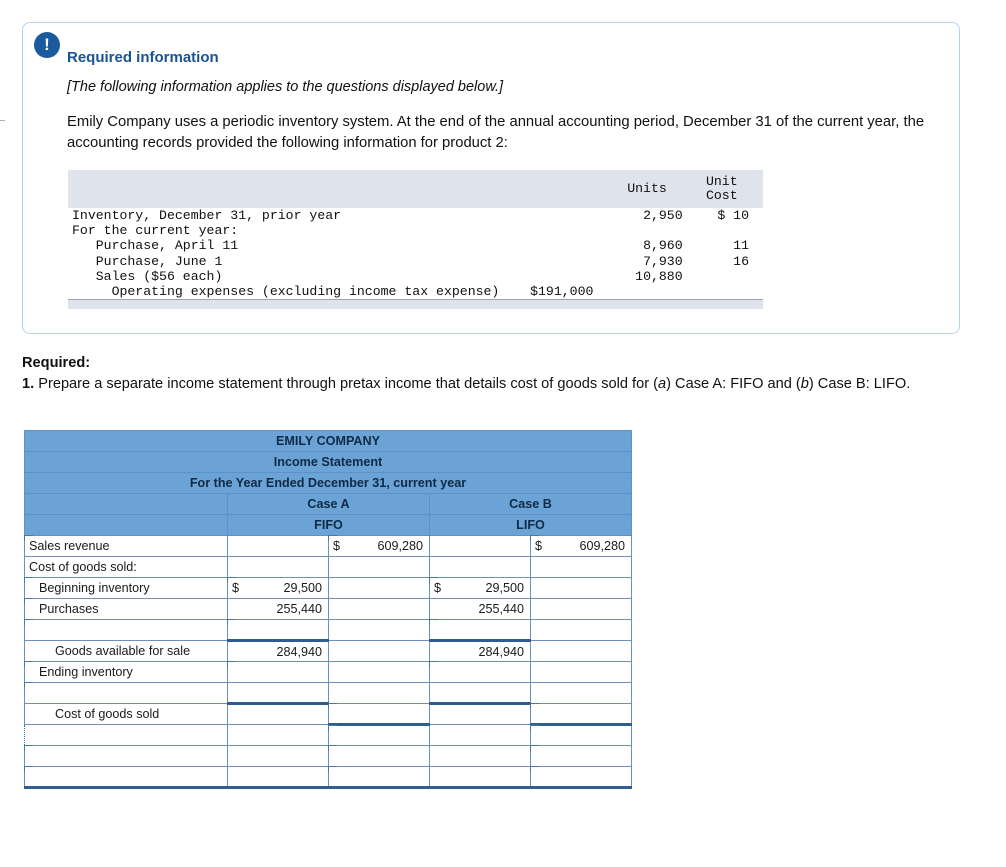 The image size is (1006, 867). Describe the element at coordinates (733, 384) in the screenshot. I see `required-text-part-2: ) Case A: FIFO and (` at that location.